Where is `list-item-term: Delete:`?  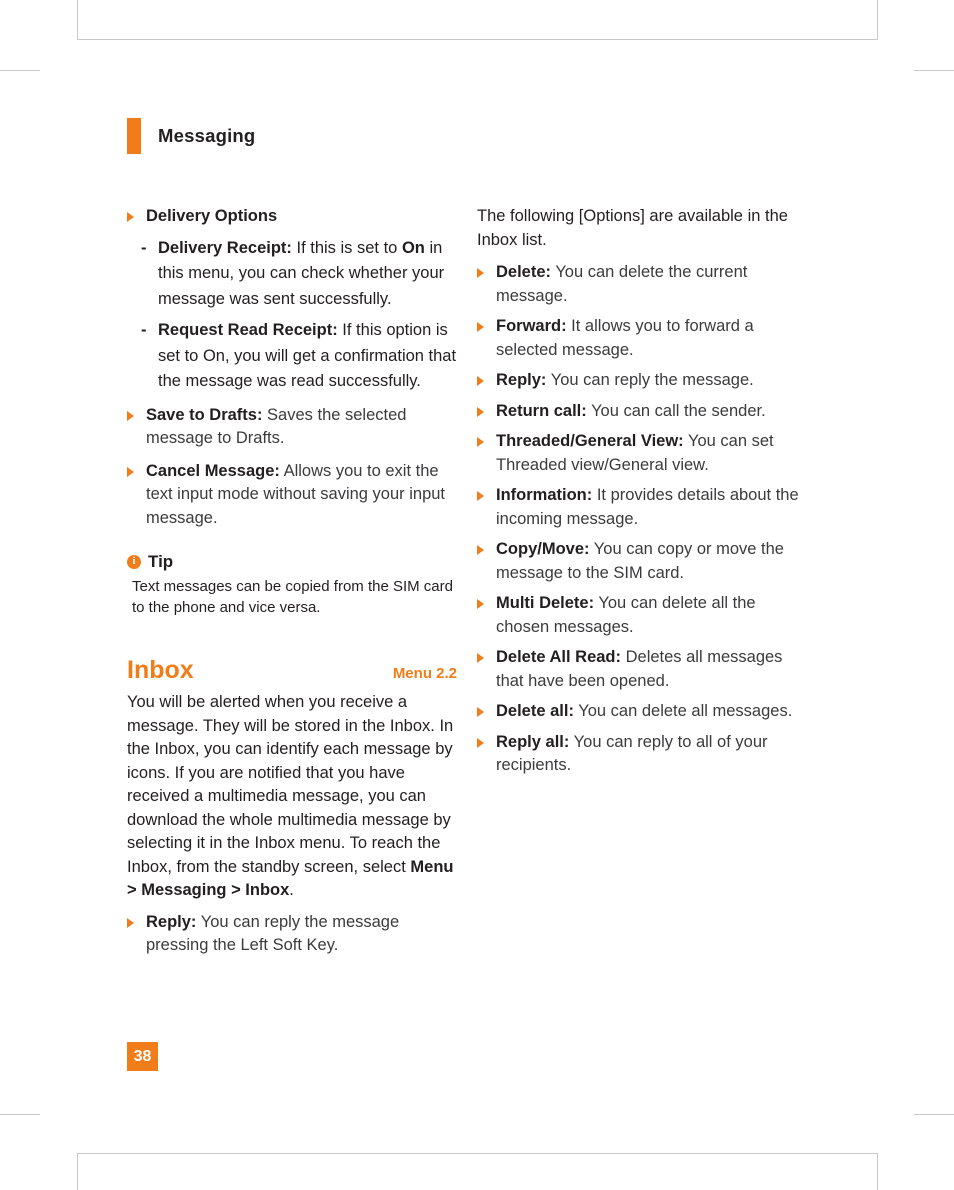
list-item-term: Delete: is located at coordinates (524, 272).